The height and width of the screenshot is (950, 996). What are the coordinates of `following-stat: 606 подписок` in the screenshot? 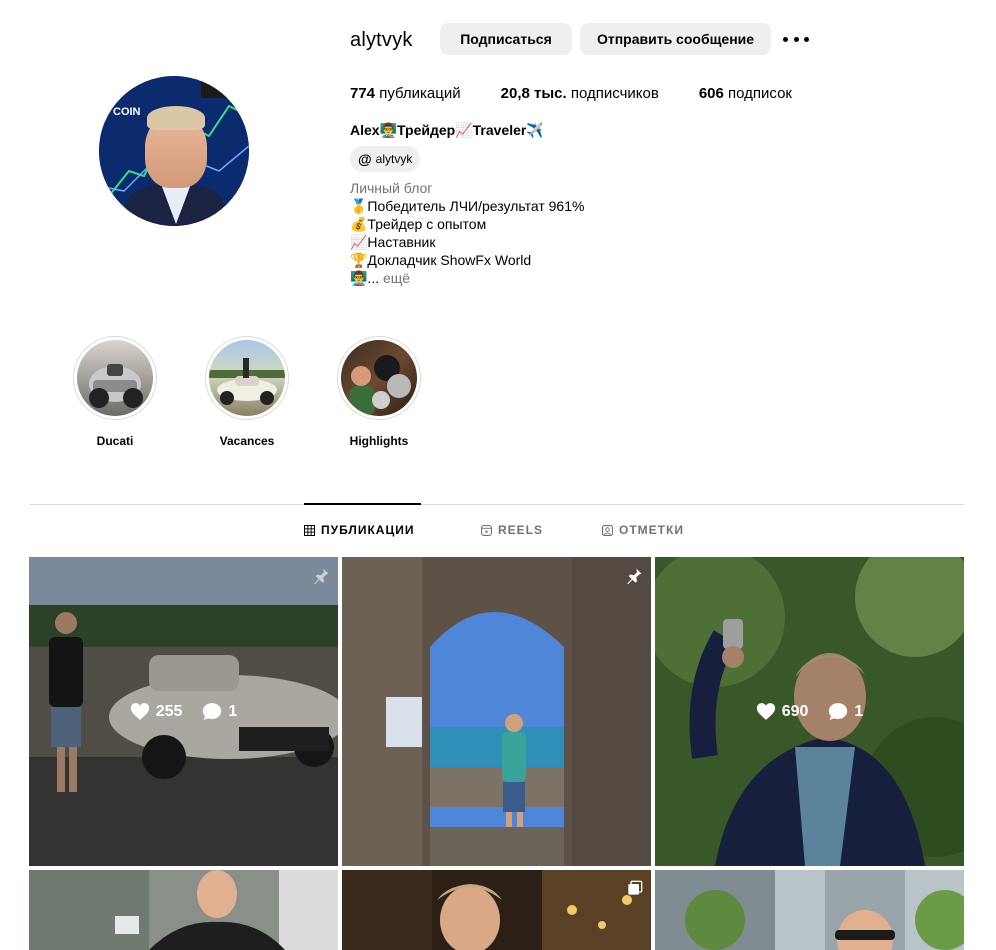 It's located at (745, 93).